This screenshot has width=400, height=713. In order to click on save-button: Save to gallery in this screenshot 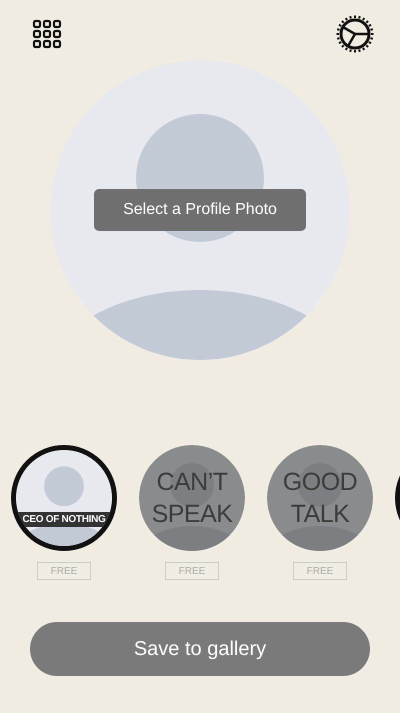, I will do `click(200, 649)`.